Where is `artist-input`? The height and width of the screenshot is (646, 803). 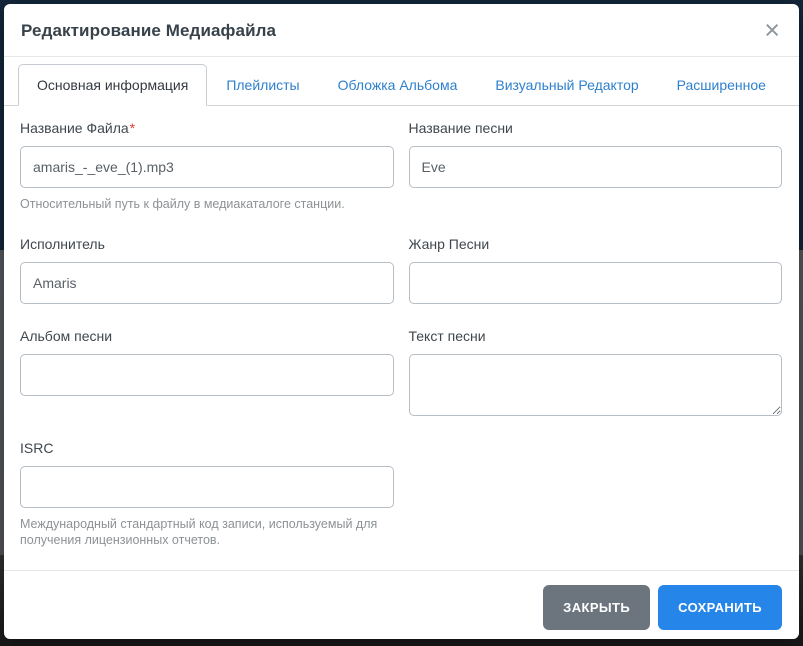 artist-input is located at coordinates (207, 283).